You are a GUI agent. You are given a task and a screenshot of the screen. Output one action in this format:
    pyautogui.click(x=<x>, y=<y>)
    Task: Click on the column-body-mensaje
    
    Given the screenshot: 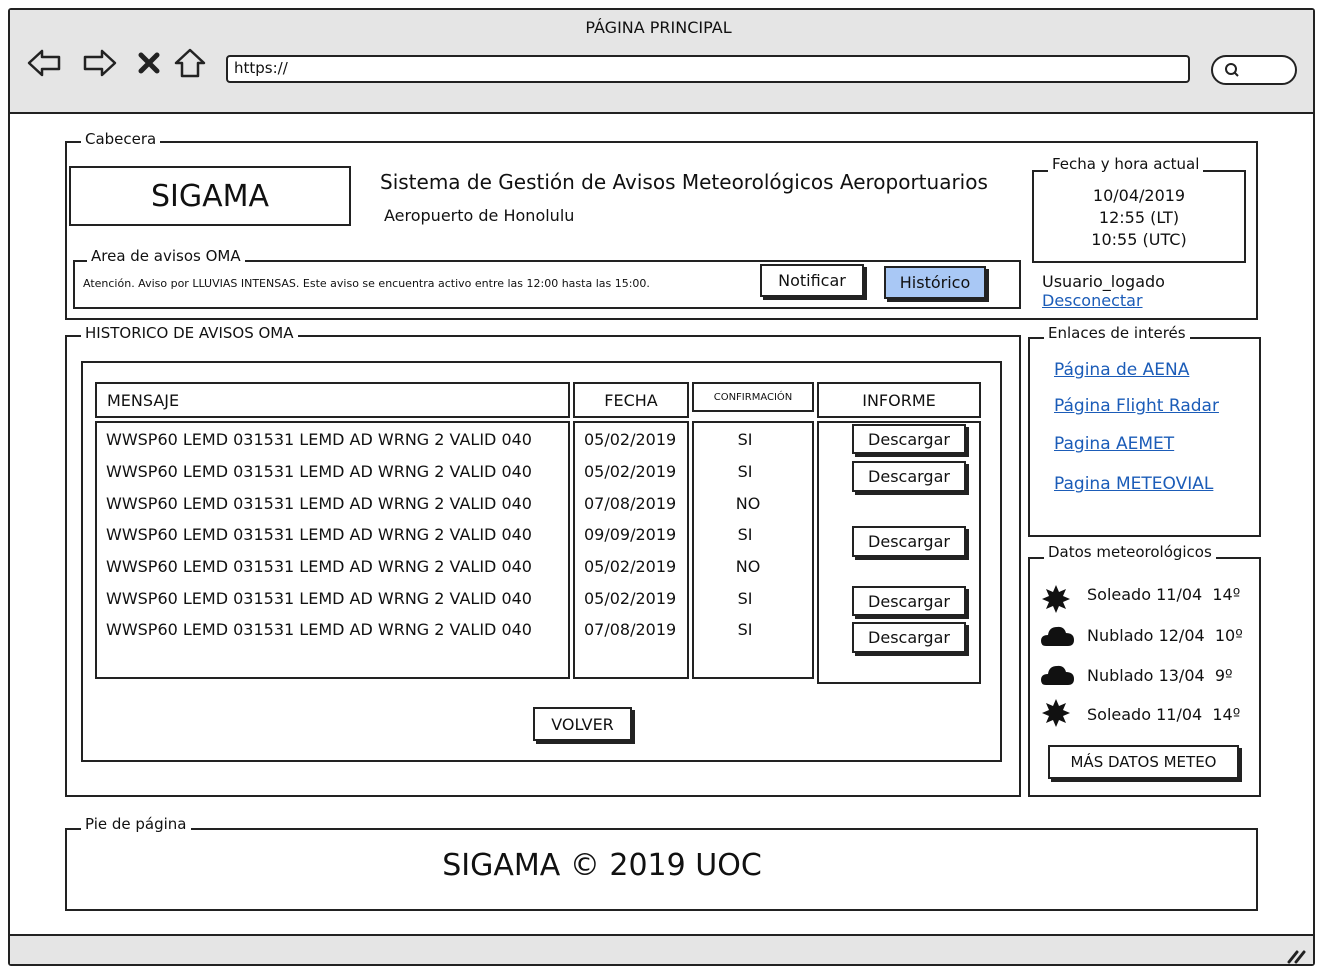 What is the action you would take?
    pyautogui.click(x=332, y=550)
    